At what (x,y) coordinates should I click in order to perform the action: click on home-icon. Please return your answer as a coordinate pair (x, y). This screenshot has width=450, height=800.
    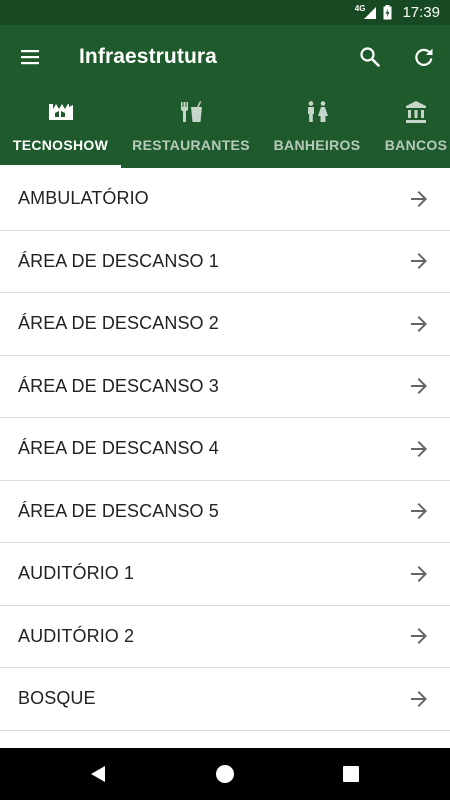
    Looking at the image, I should click on (225, 774).